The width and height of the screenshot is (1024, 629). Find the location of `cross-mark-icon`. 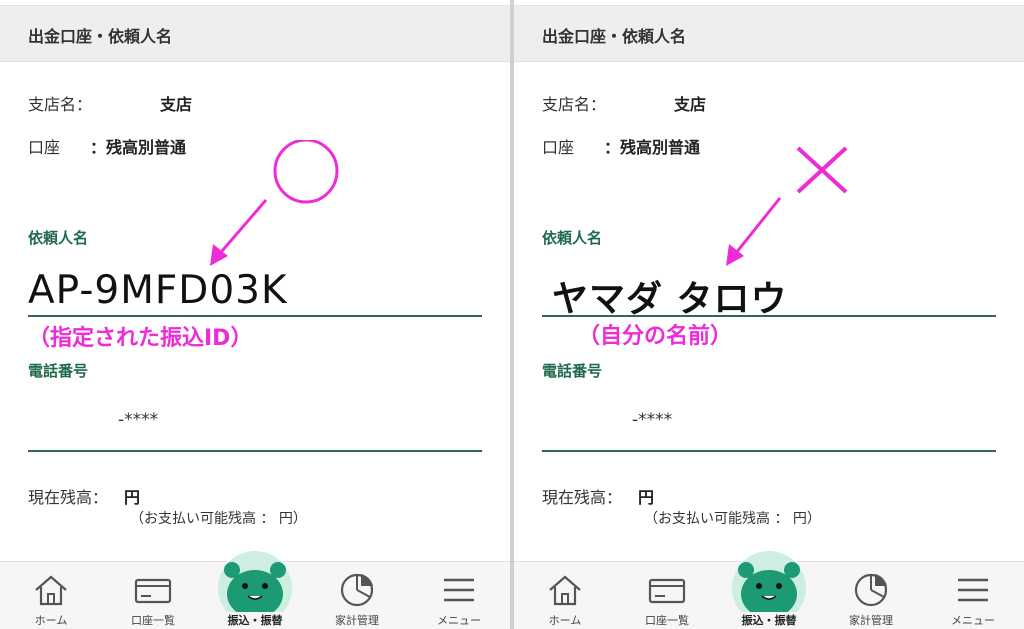

cross-mark-icon is located at coordinates (787, 206).